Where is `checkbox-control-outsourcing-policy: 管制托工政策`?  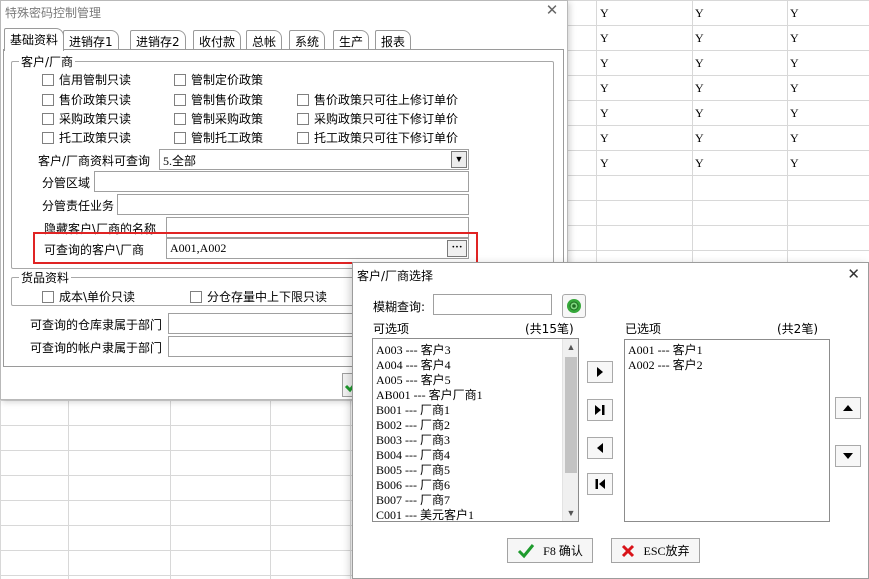
checkbox-control-outsourcing-policy: 管制托工政策 is located at coordinates (218, 137).